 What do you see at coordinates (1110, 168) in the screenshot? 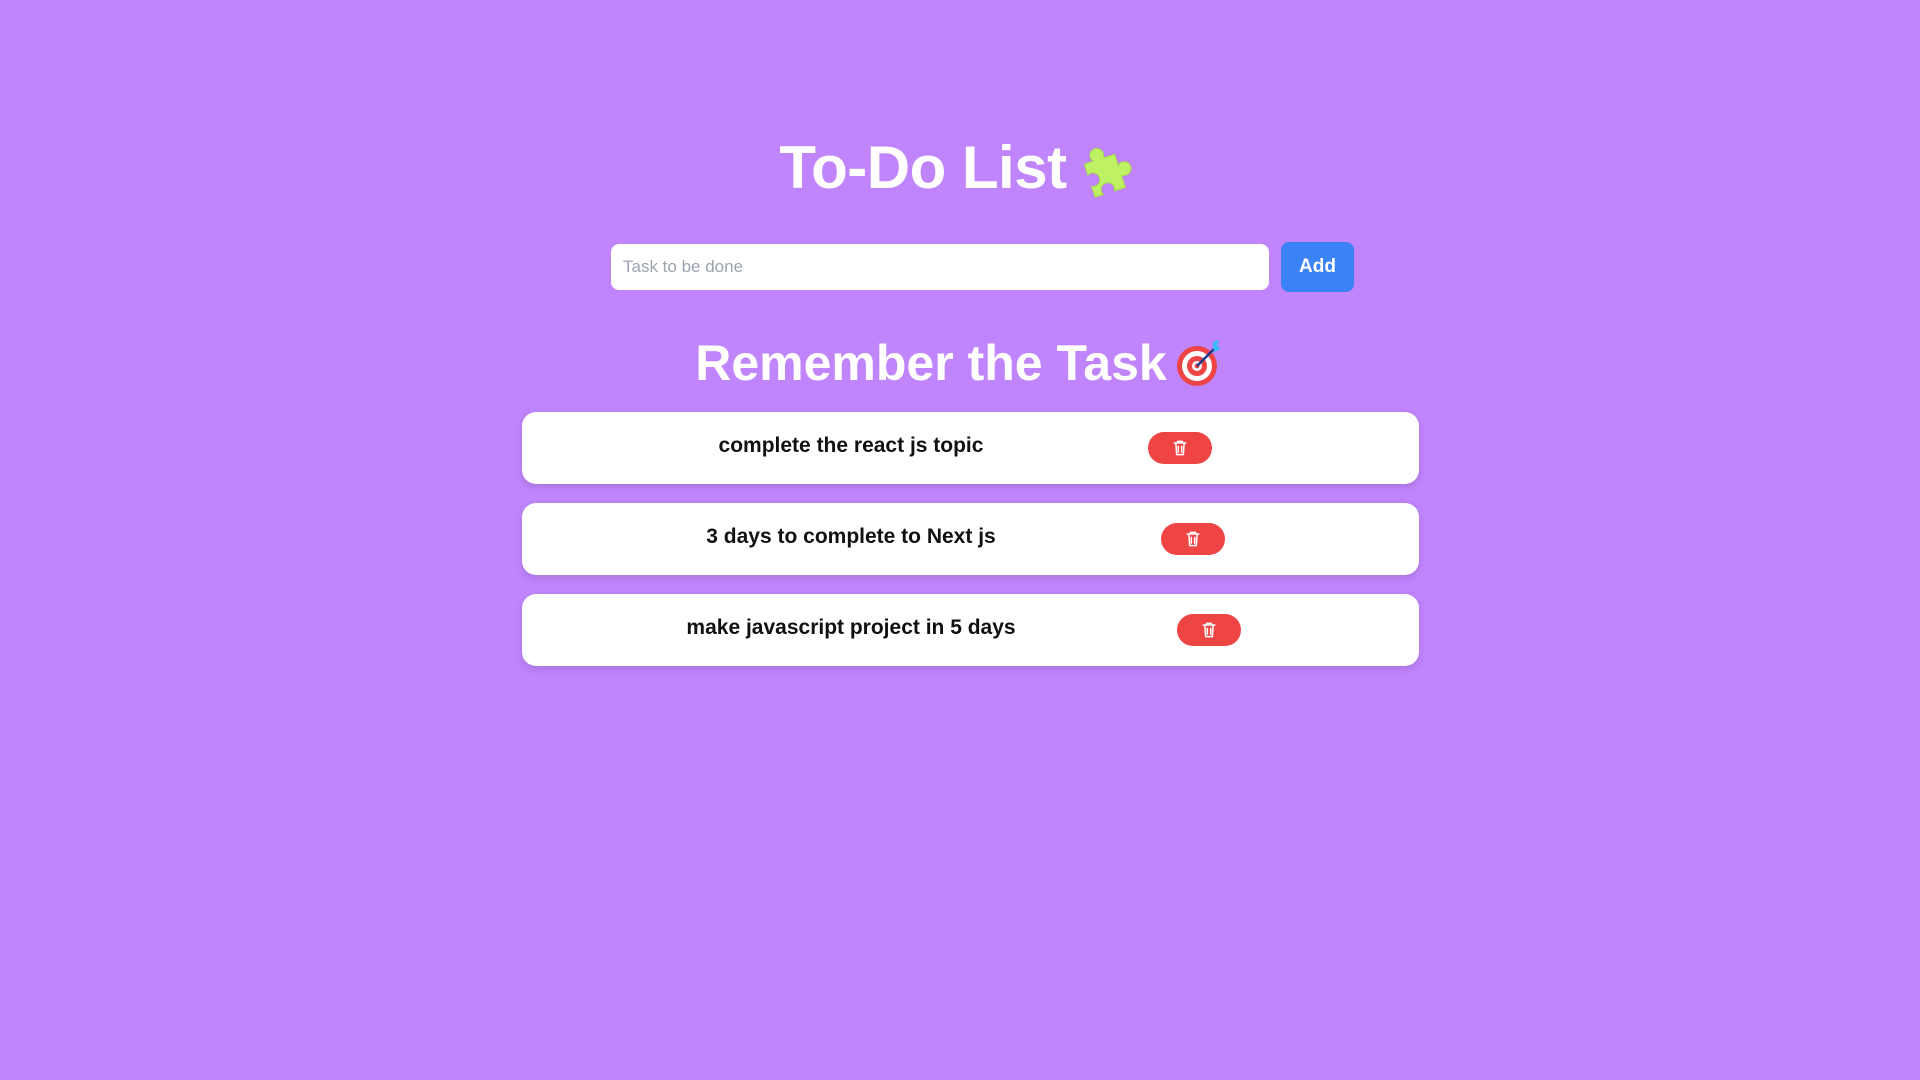
I see `puzzle-piece-icon` at bounding box center [1110, 168].